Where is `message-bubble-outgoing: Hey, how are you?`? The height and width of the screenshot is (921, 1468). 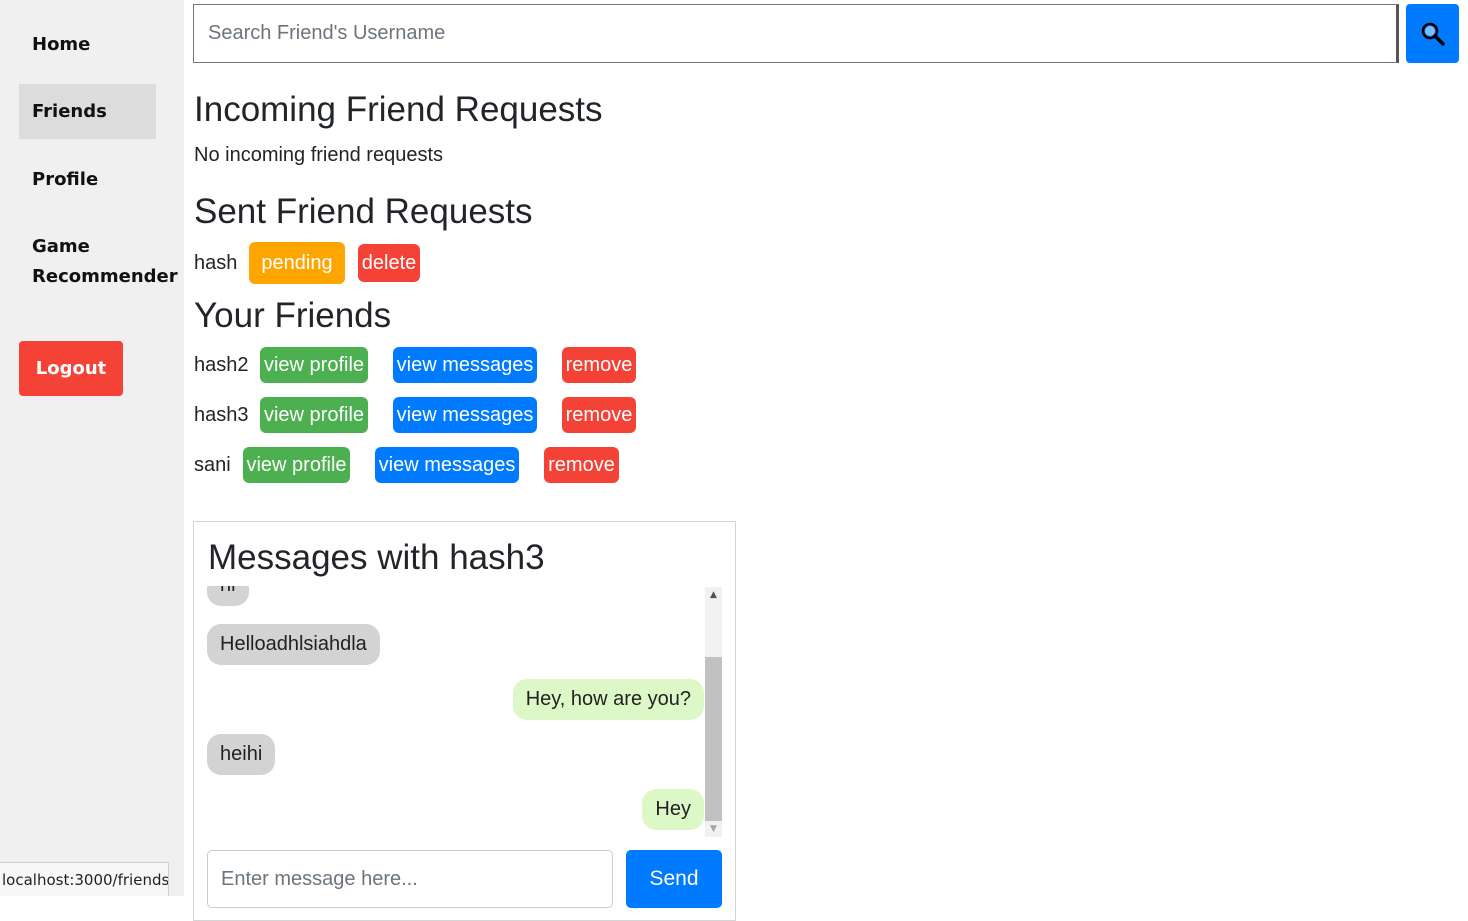
message-bubble-outgoing: Hey, how are you? is located at coordinates (608, 699).